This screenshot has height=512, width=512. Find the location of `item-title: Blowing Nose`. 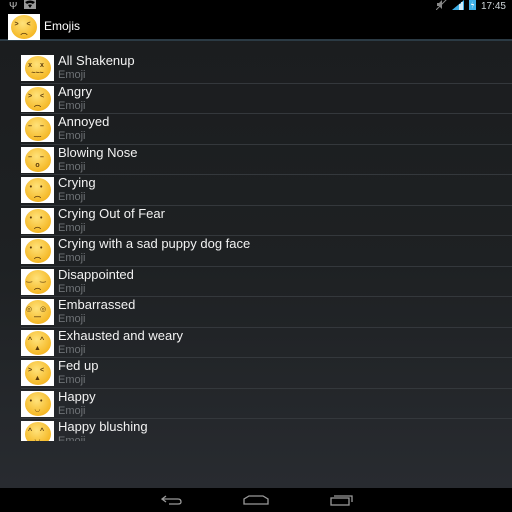

item-title: Blowing Nose is located at coordinates (98, 152).